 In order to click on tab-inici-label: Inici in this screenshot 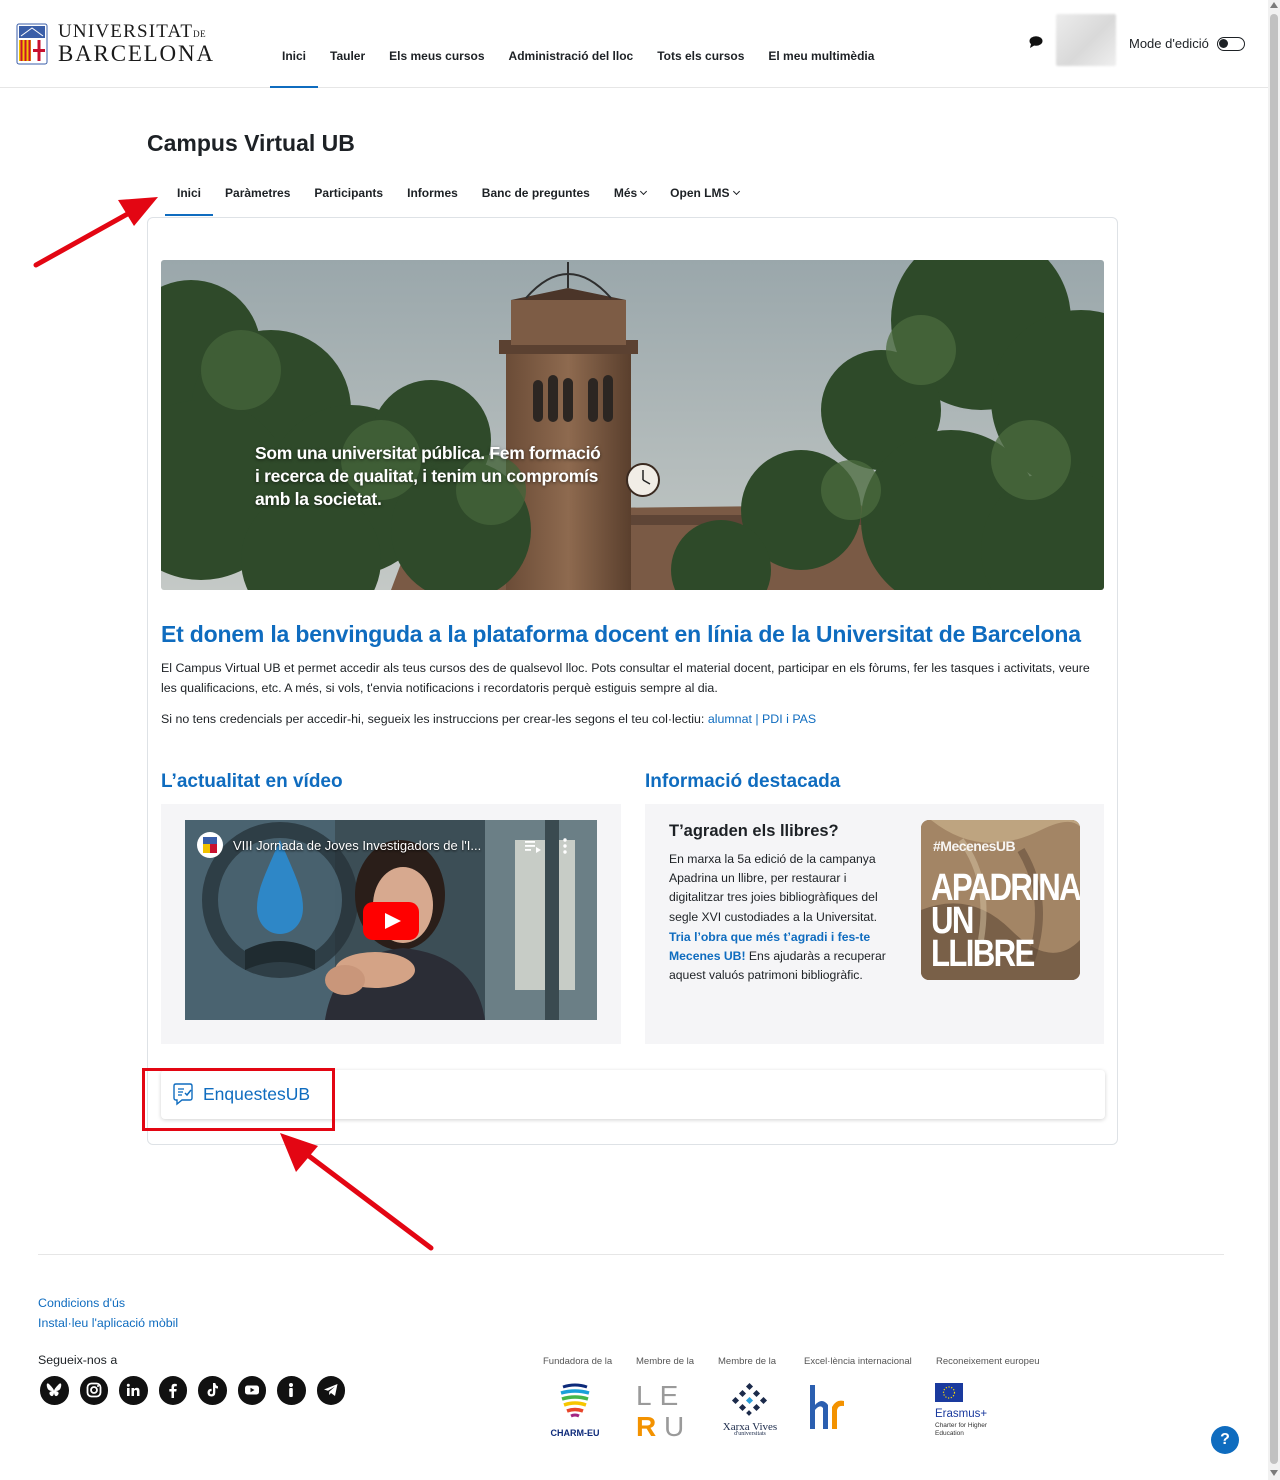, I will do `click(189, 193)`.